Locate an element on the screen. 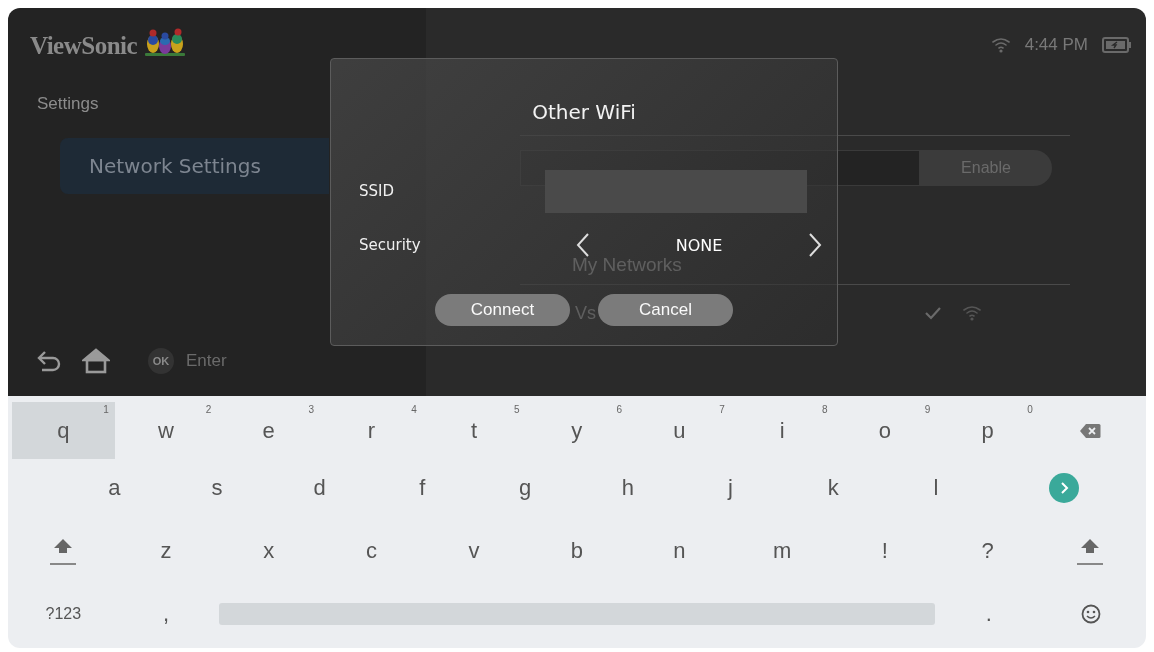 The image size is (1154, 652). ok-badge: OK is located at coordinates (161, 361).